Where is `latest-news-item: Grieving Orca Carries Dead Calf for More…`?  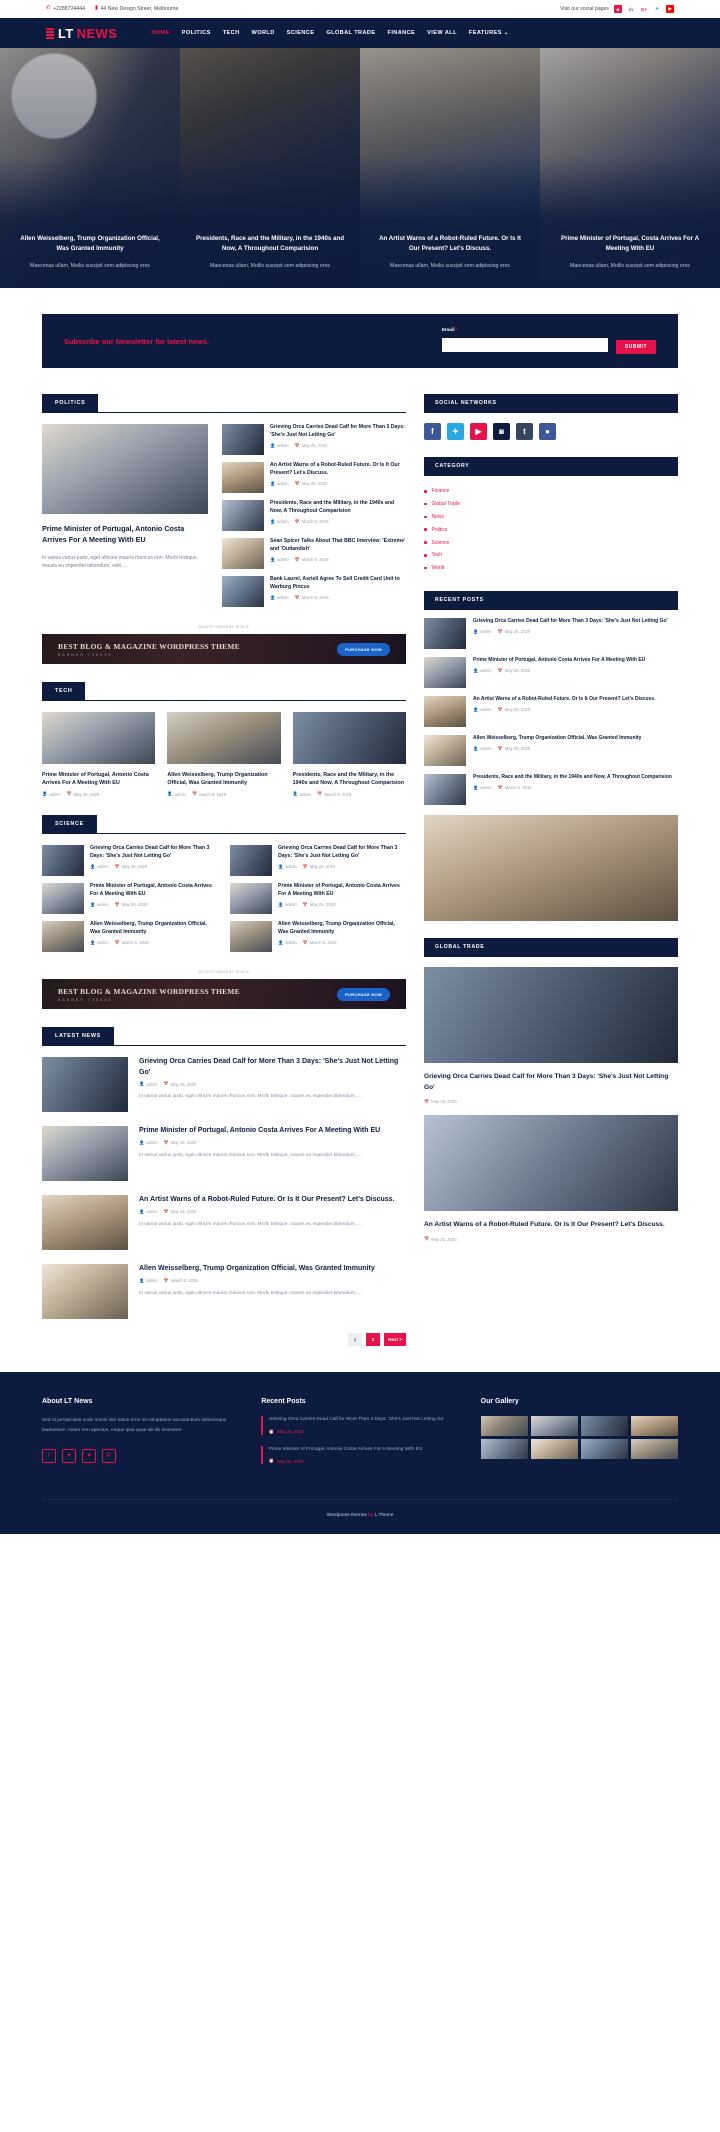 latest-news-item: Grieving Orca Carries Dead Calf for More… is located at coordinates (224, 1085).